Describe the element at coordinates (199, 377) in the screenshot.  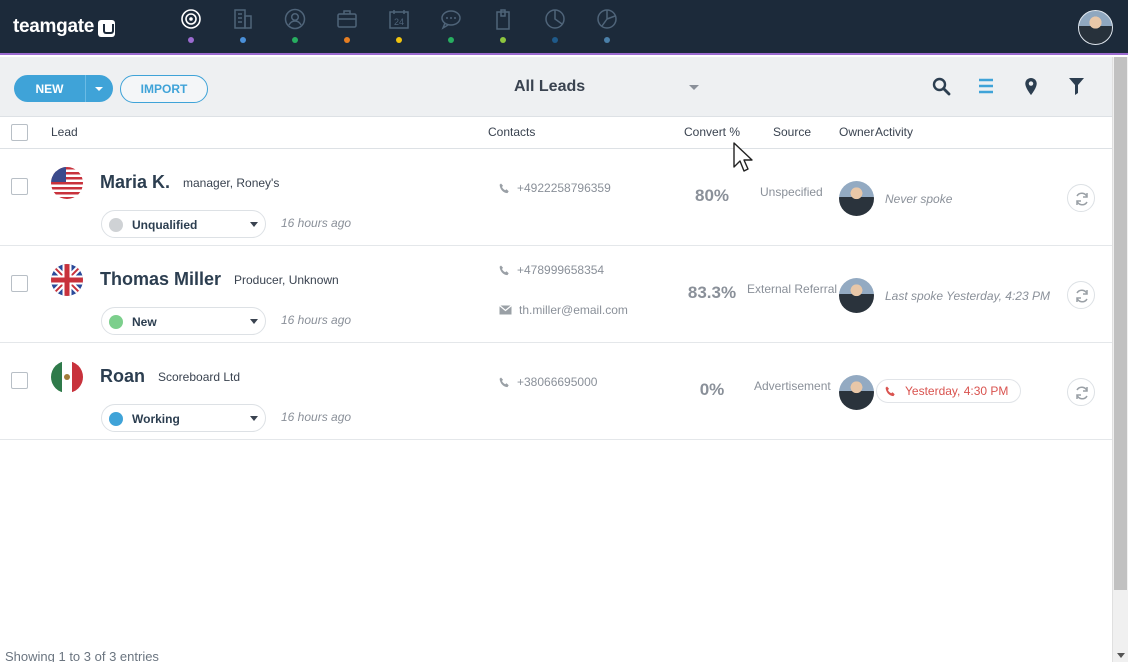
I see `lead-subtitle: Scoreboard Ltd` at that location.